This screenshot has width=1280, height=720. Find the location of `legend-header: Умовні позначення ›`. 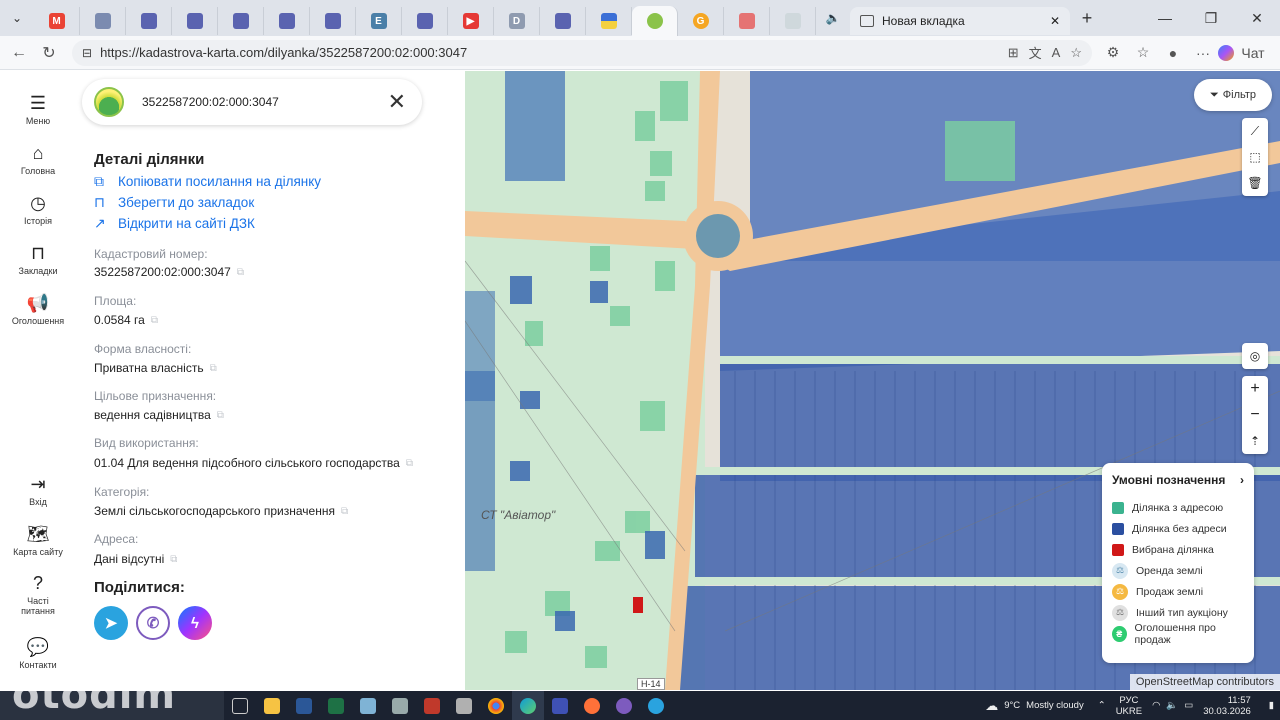

legend-header: Умовні позначення › is located at coordinates (1178, 480).